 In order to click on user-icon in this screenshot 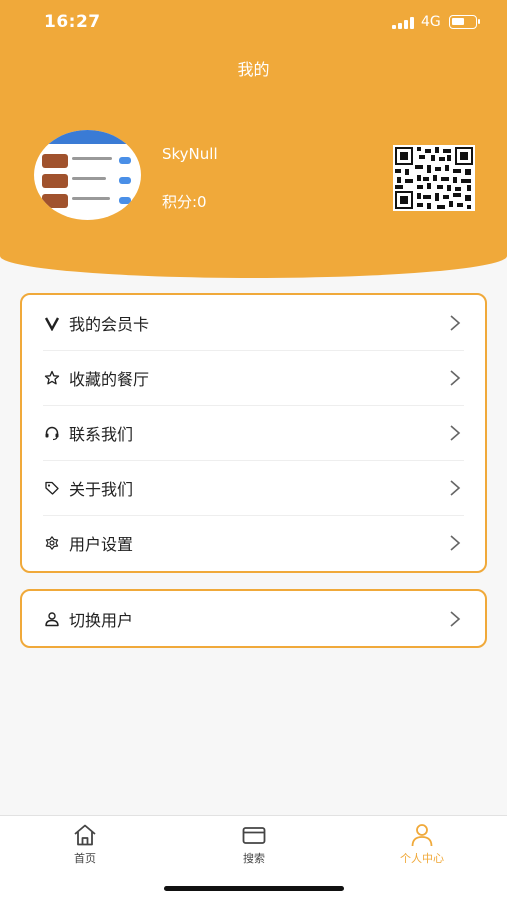, I will do `click(52, 619)`.